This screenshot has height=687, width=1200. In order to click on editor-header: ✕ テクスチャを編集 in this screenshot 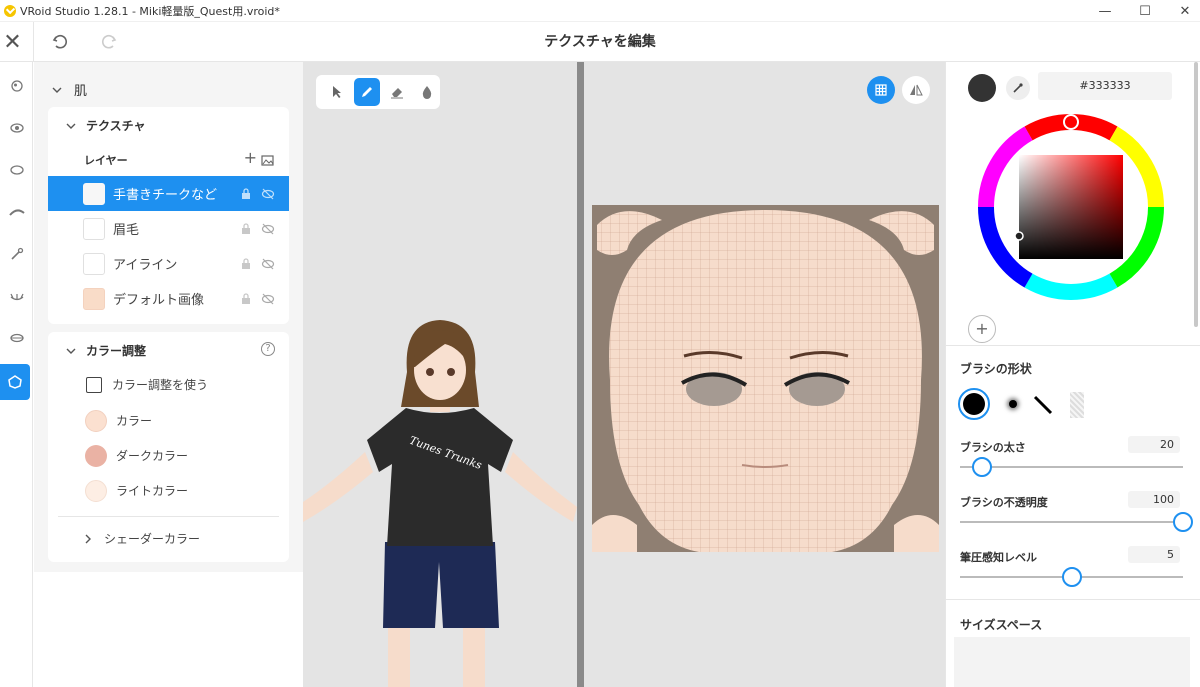, I will do `click(600, 42)`.